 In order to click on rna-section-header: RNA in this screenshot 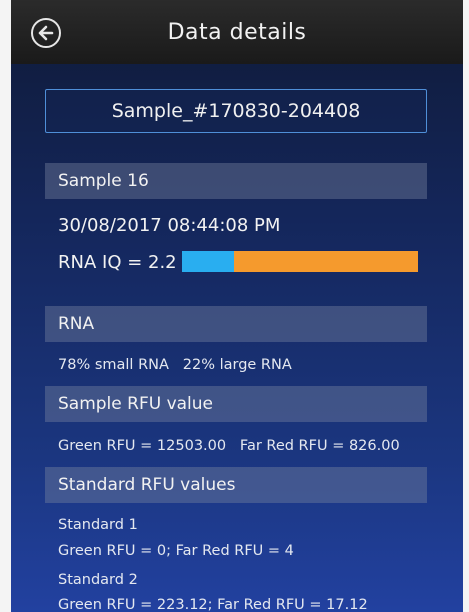, I will do `click(236, 324)`.